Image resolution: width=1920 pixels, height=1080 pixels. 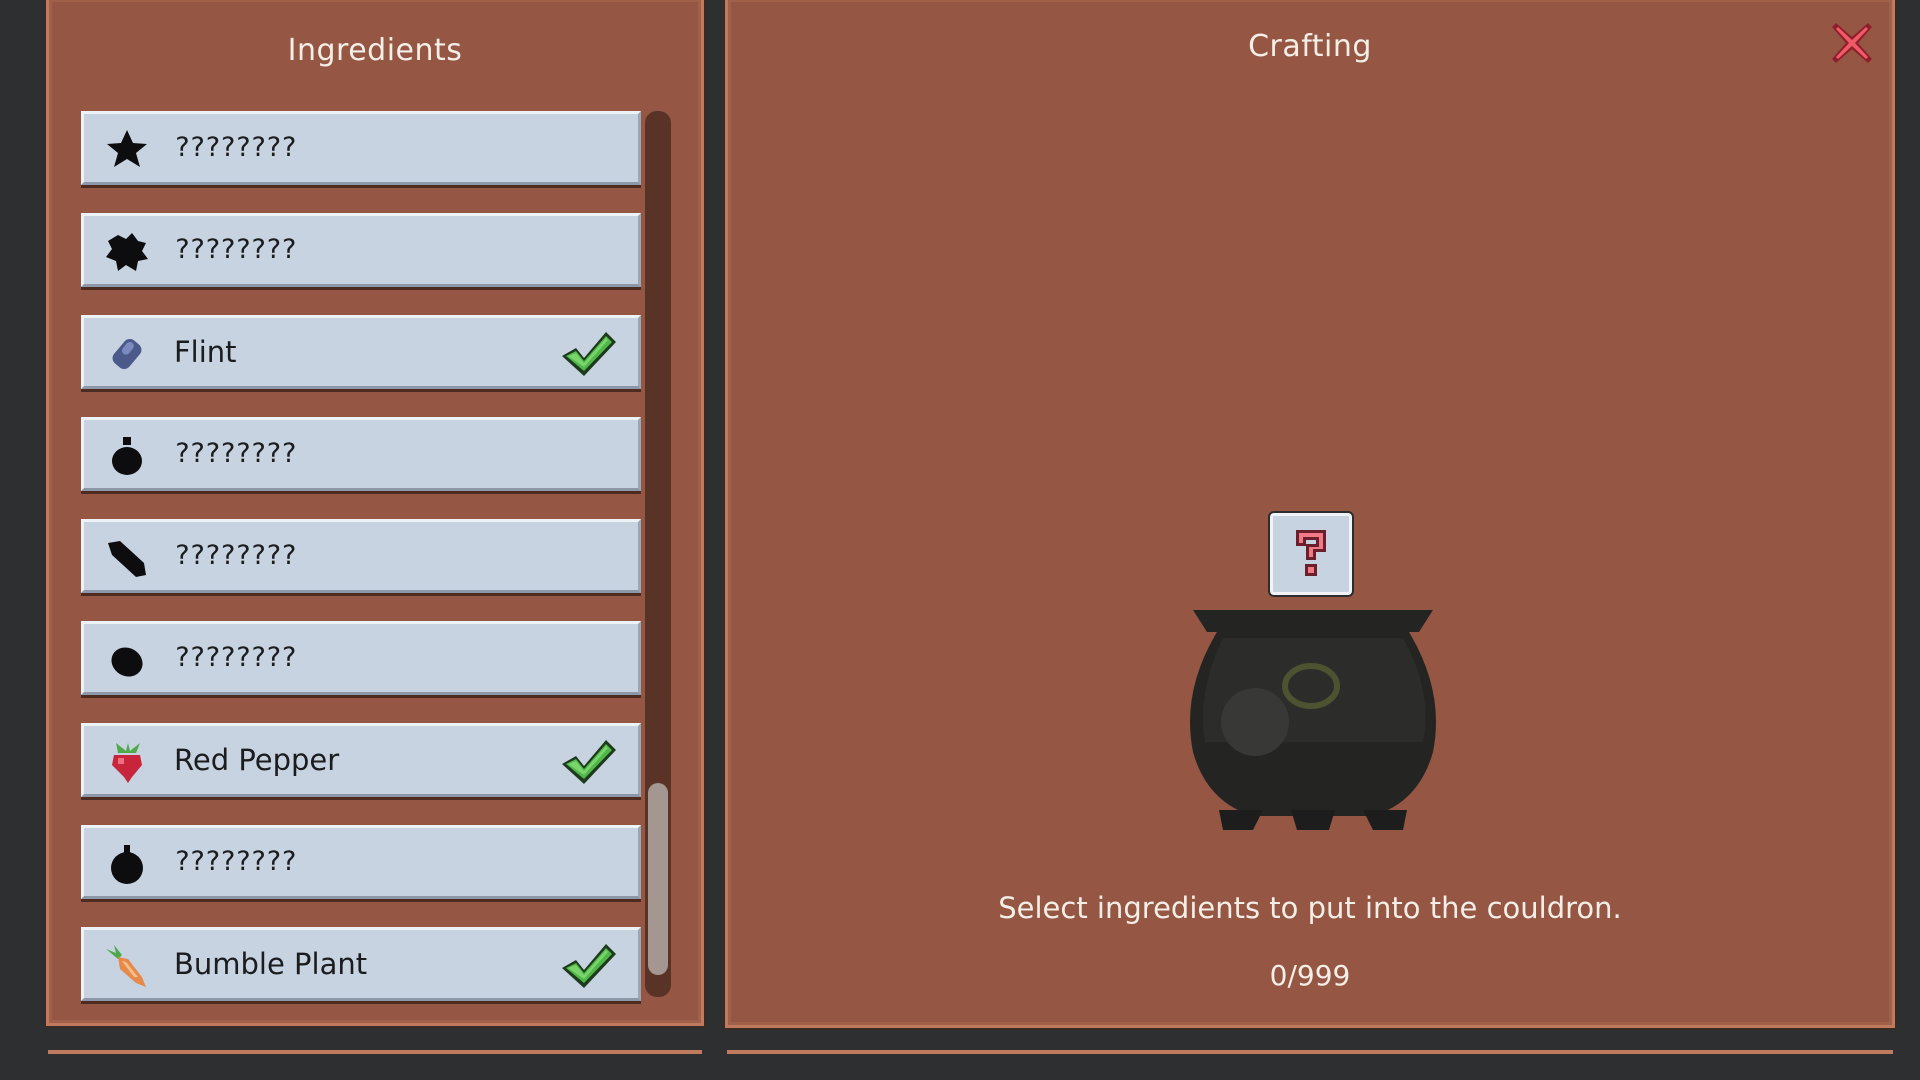 What do you see at coordinates (127, 456) in the screenshot?
I see `pouch-silhouette-icon` at bounding box center [127, 456].